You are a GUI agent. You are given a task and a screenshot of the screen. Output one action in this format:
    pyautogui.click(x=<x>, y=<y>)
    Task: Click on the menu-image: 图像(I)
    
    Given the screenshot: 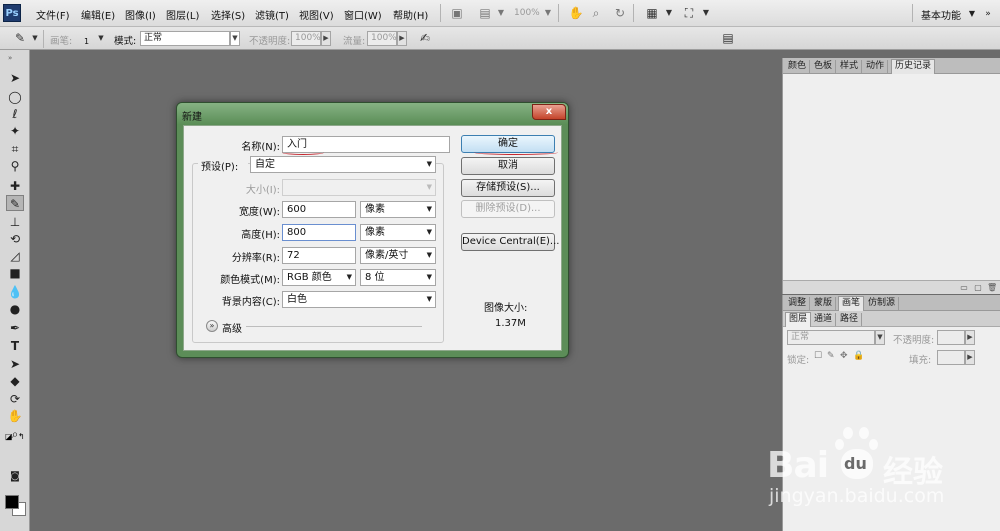 What is the action you would take?
    pyautogui.click(x=140, y=14)
    